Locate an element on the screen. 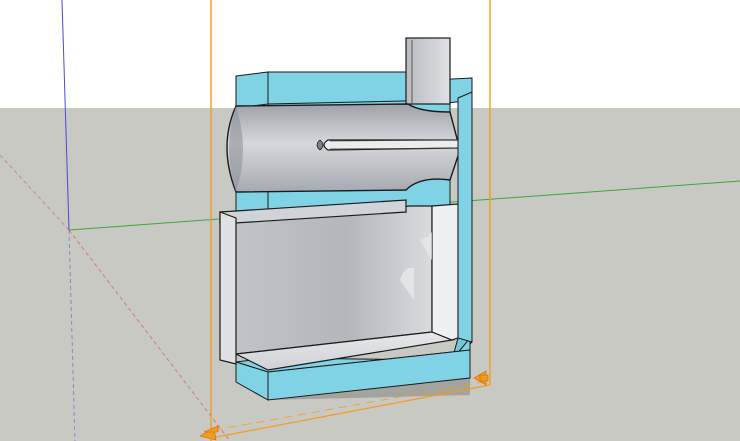 The height and width of the screenshot is (441, 740). top-cut-face is located at coordinates (252, 90).